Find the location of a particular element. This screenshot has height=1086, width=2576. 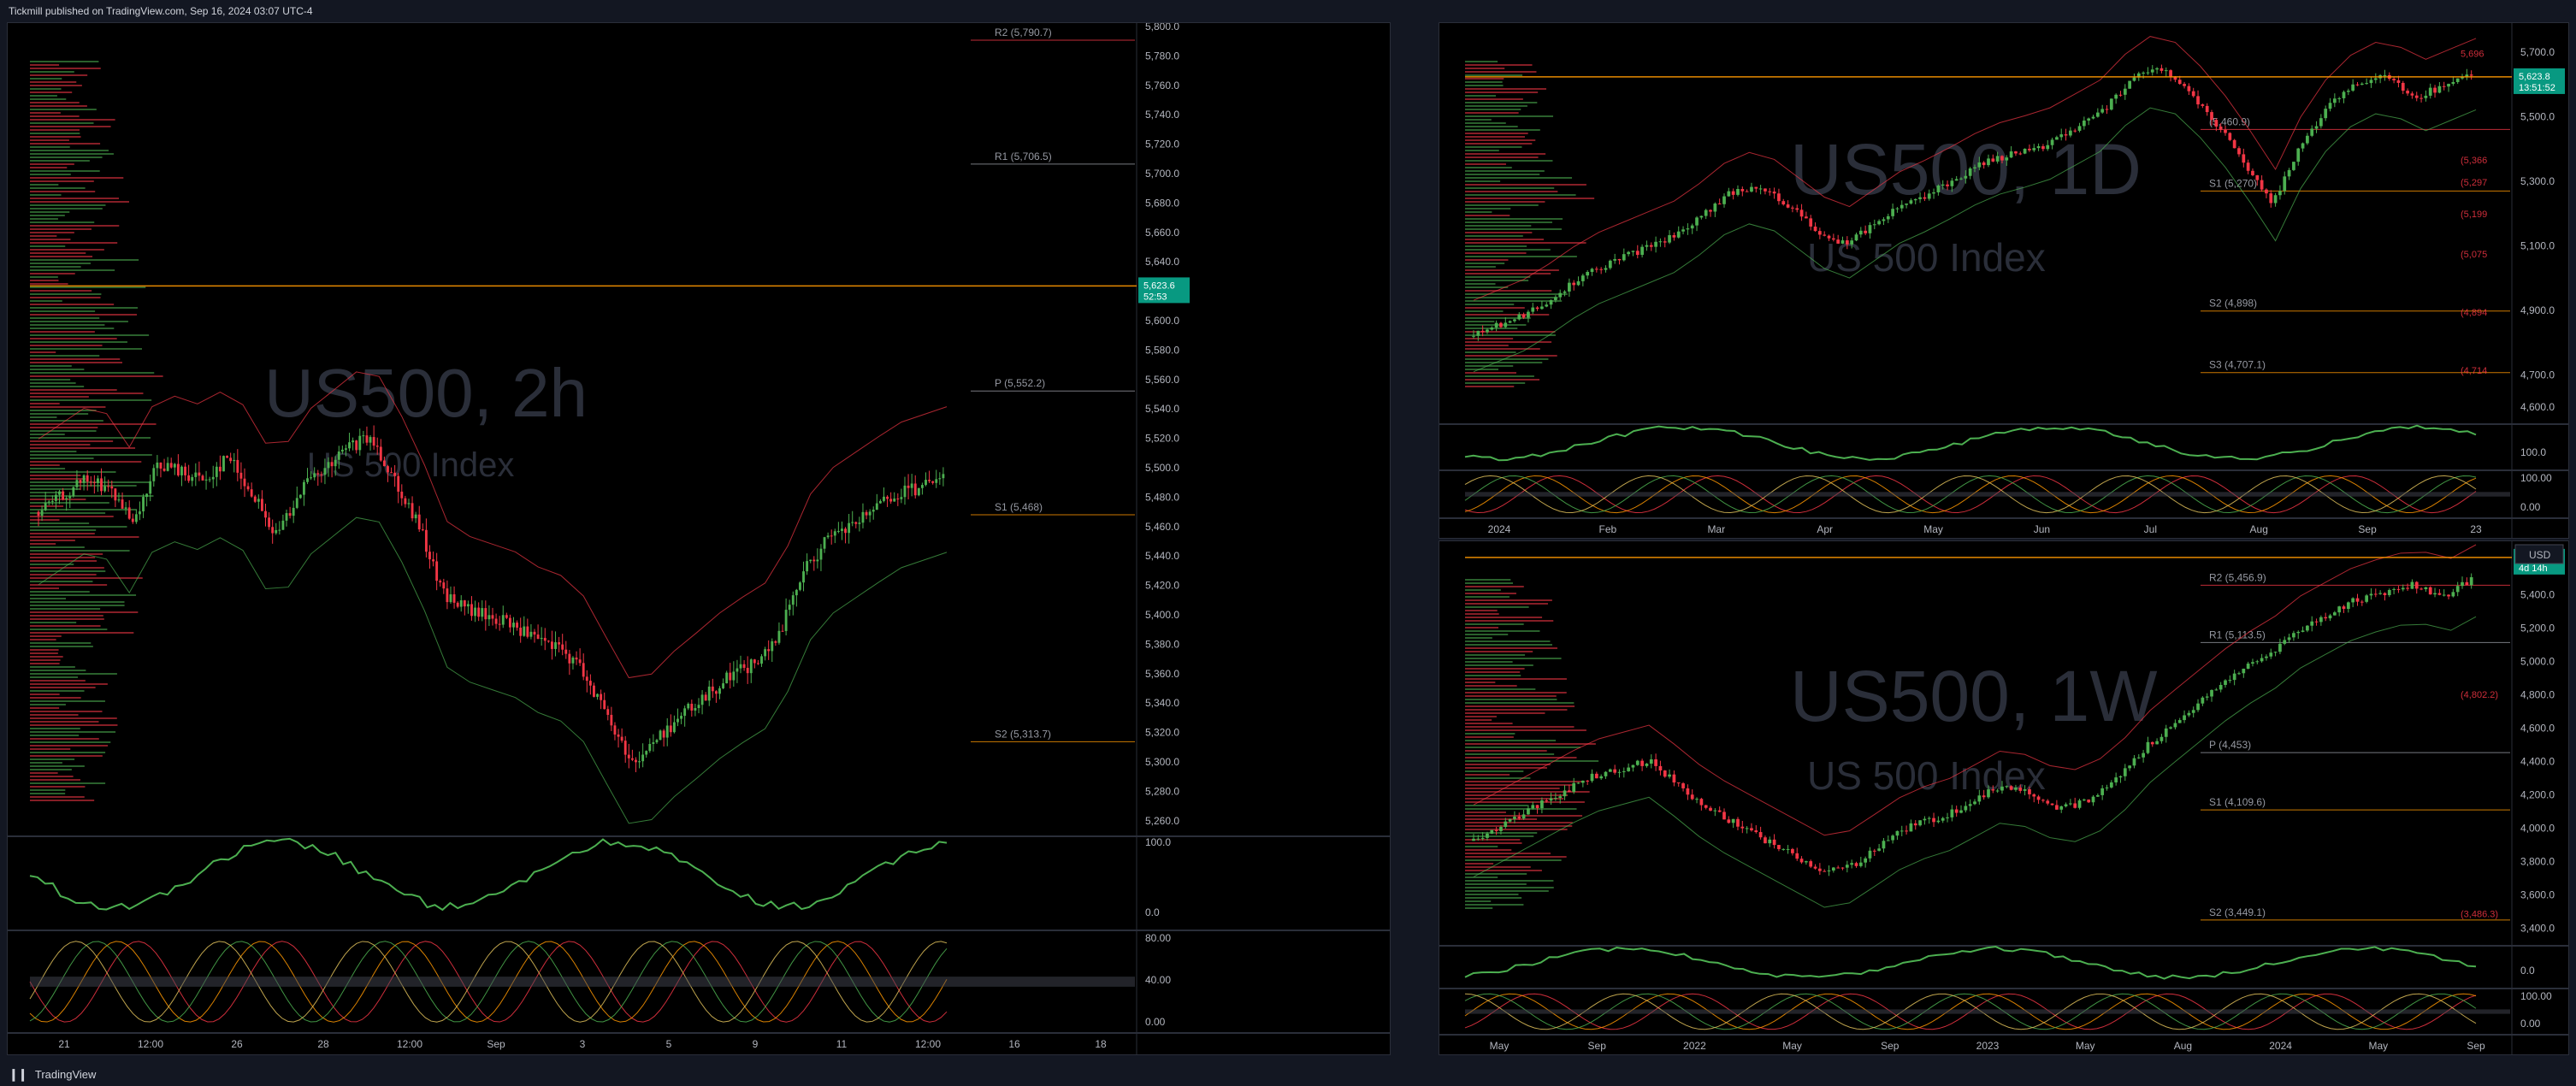

price-axis-label: 5,780.0 is located at coordinates (1162, 56).